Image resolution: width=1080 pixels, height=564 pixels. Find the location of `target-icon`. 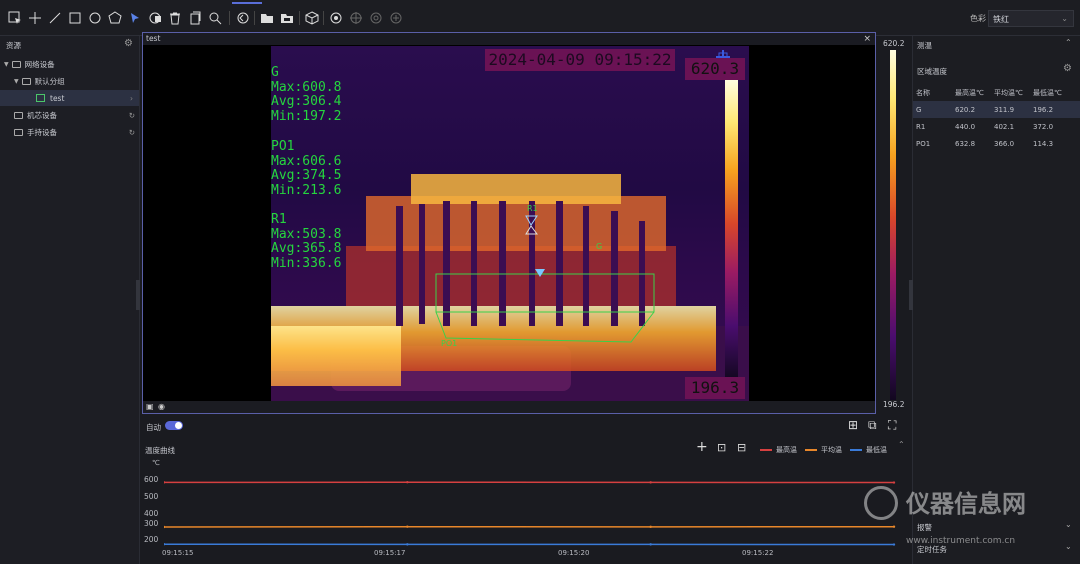

target-icon is located at coordinates (356, 18).